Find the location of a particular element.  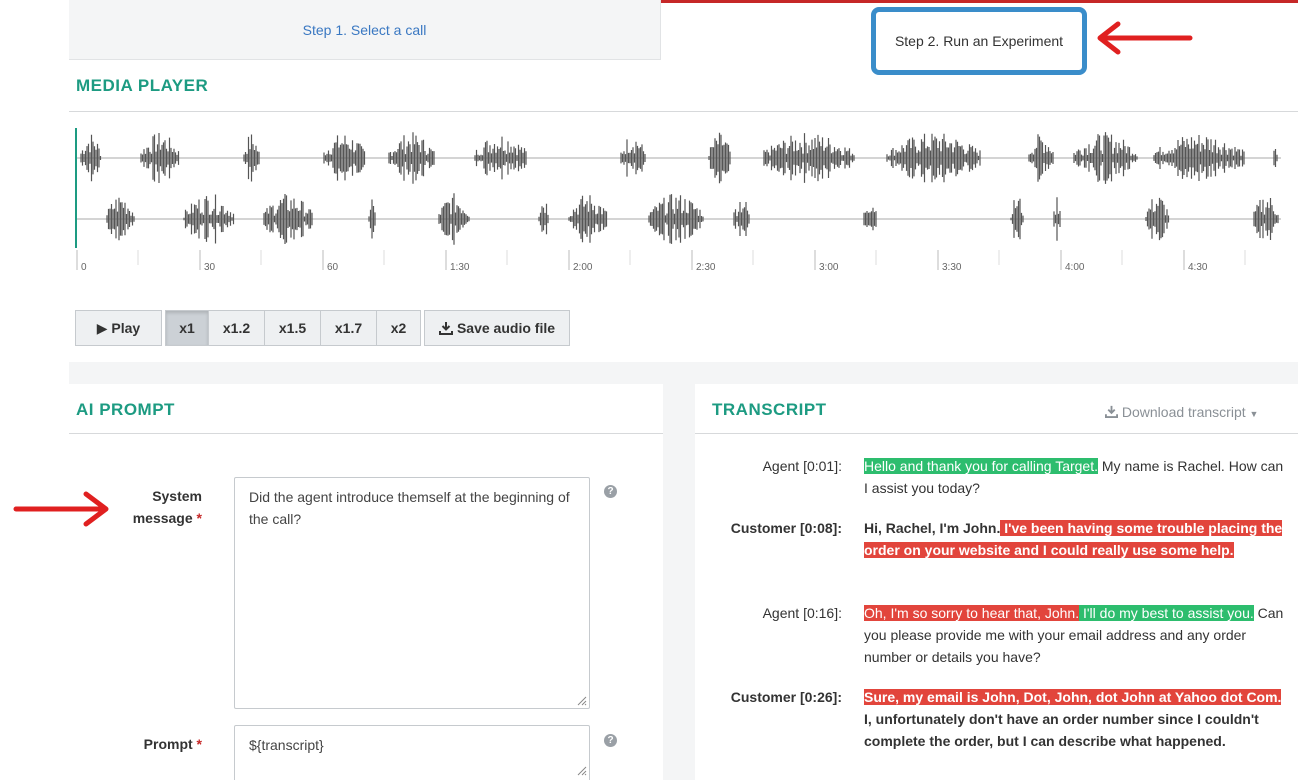

tab-step1: Step 1. Select a call is located at coordinates (365, 30).